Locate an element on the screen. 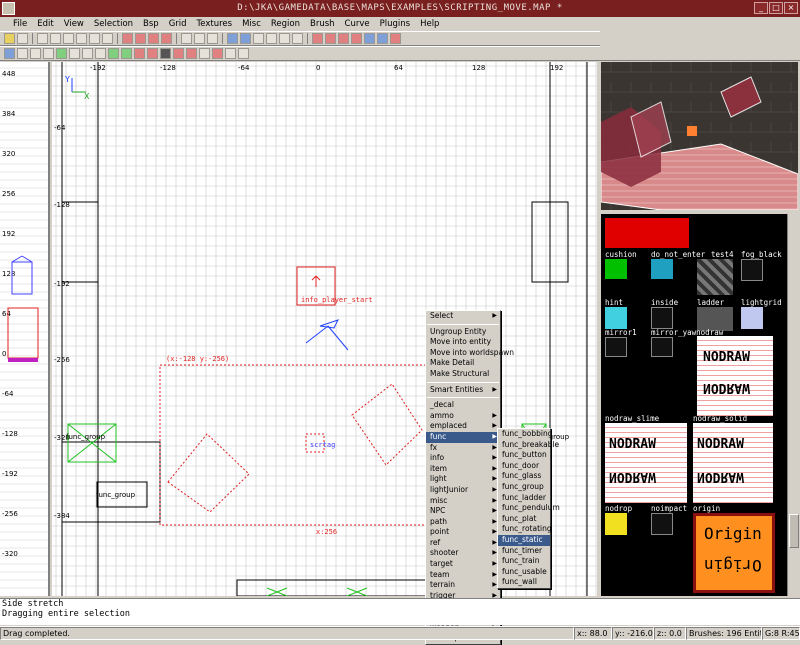 The image size is (800, 645). menu-plugins: Plugins is located at coordinates (395, 24).